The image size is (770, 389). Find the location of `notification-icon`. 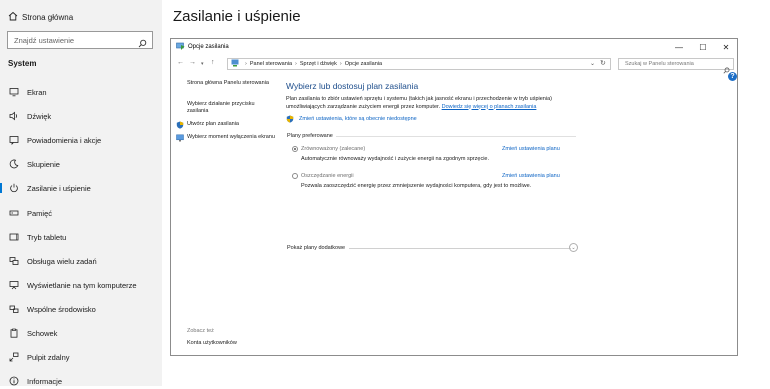

notification-icon is located at coordinates (14, 140).